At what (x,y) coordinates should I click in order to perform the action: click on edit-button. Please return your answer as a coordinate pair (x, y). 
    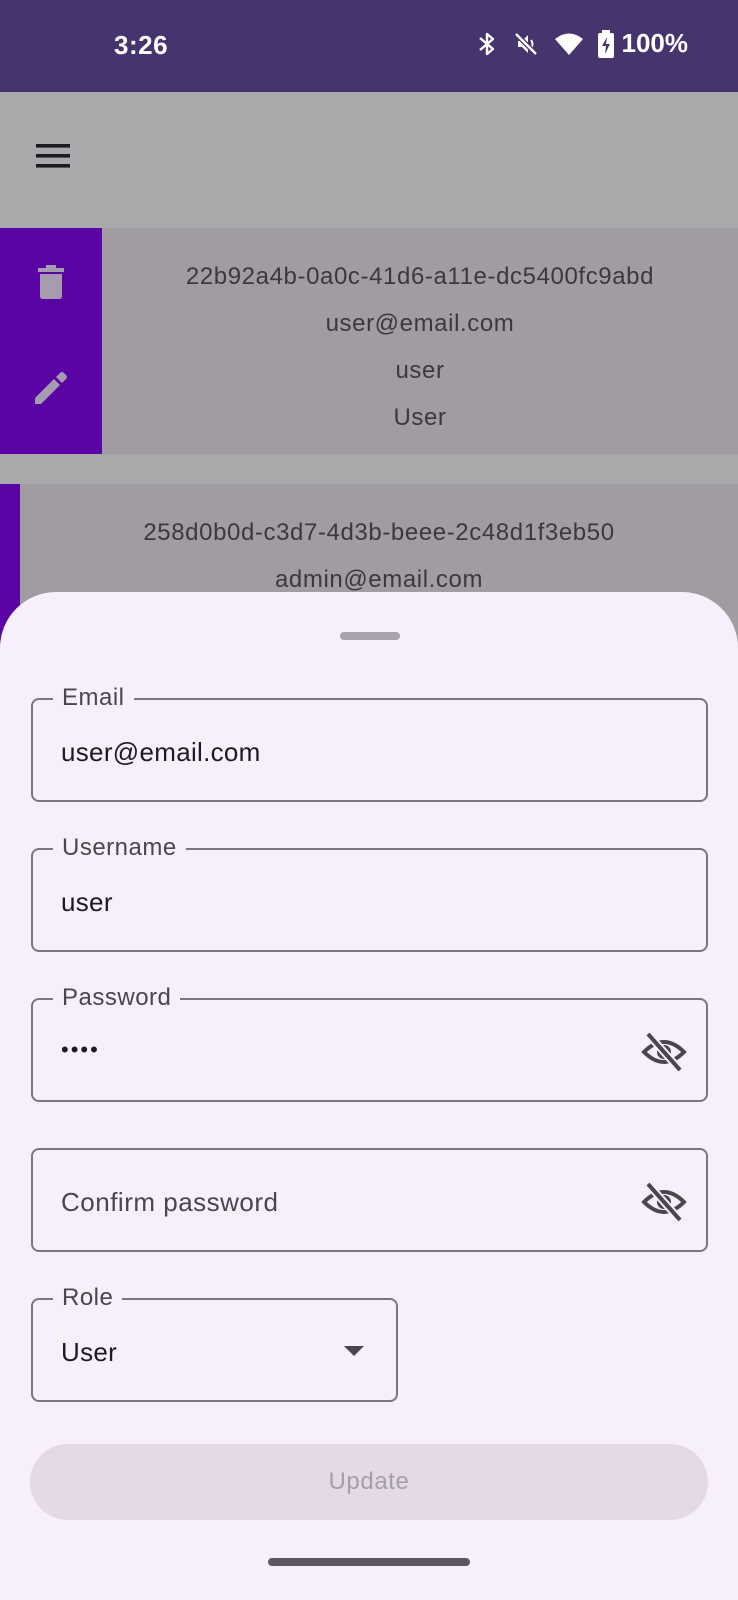
    Looking at the image, I should click on (51, 388).